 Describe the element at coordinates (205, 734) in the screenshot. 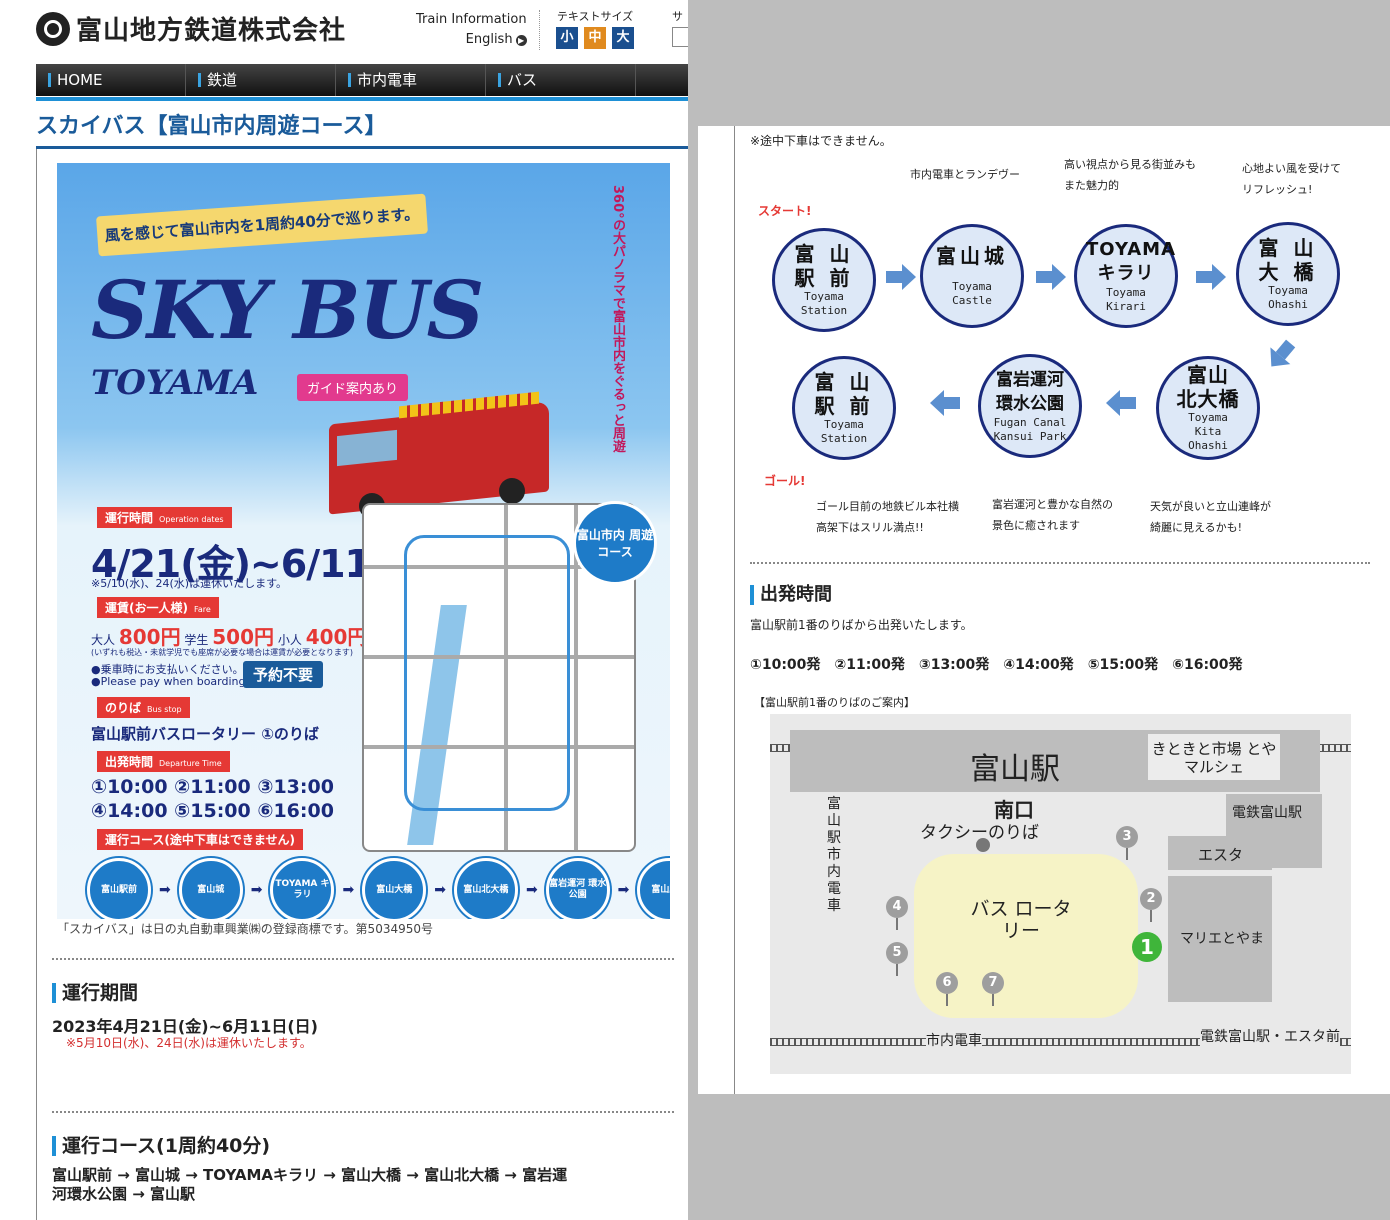

I see `stop-text: 富山駅前バスロータリー ①のりば` at that location.